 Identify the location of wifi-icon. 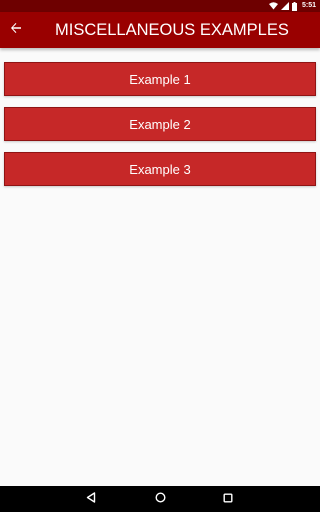
(273, 6).